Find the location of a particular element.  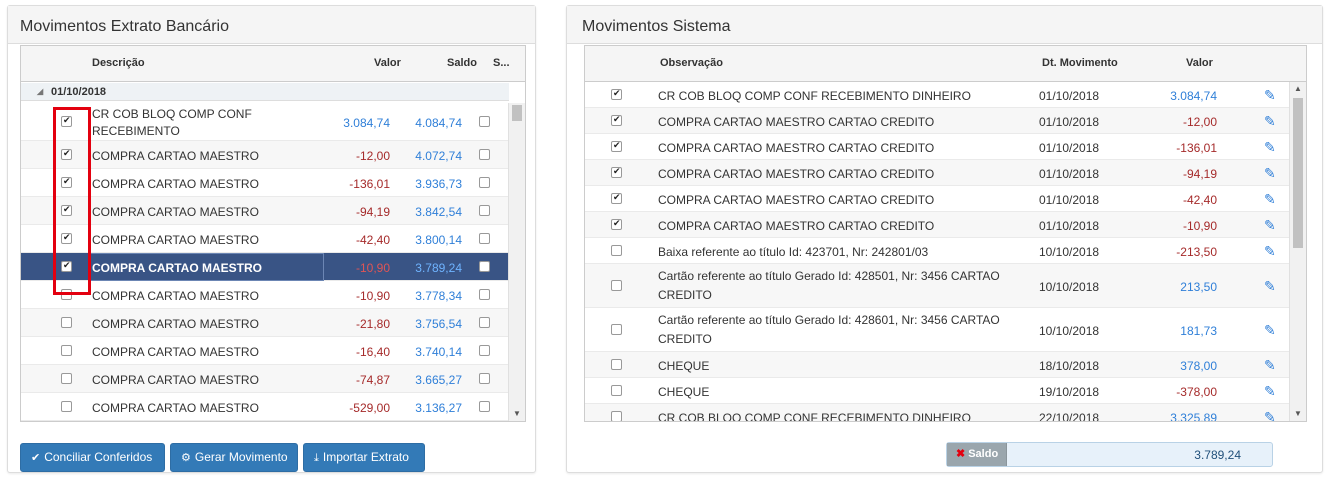

table-row: COMPRA CARTAO MAESTRO-10,903.789,24 is located at coordinates (265, 267).